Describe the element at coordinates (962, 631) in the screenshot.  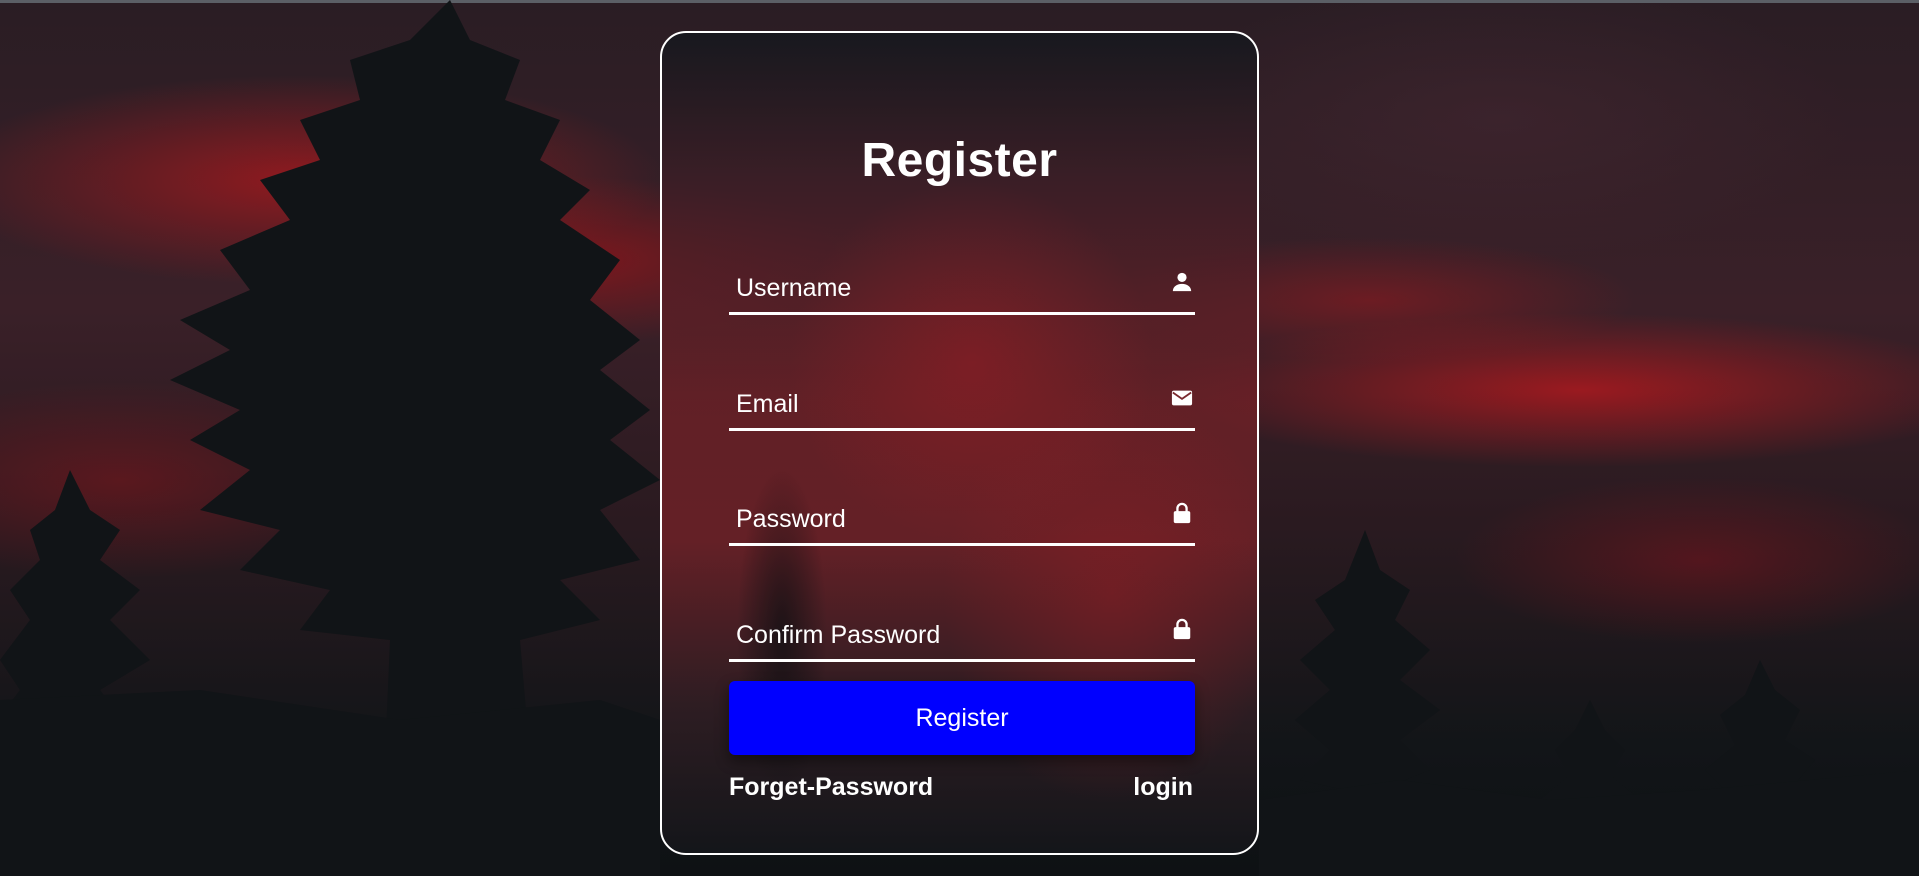
I see `confirm-password-field: Confirm Password` at that location.